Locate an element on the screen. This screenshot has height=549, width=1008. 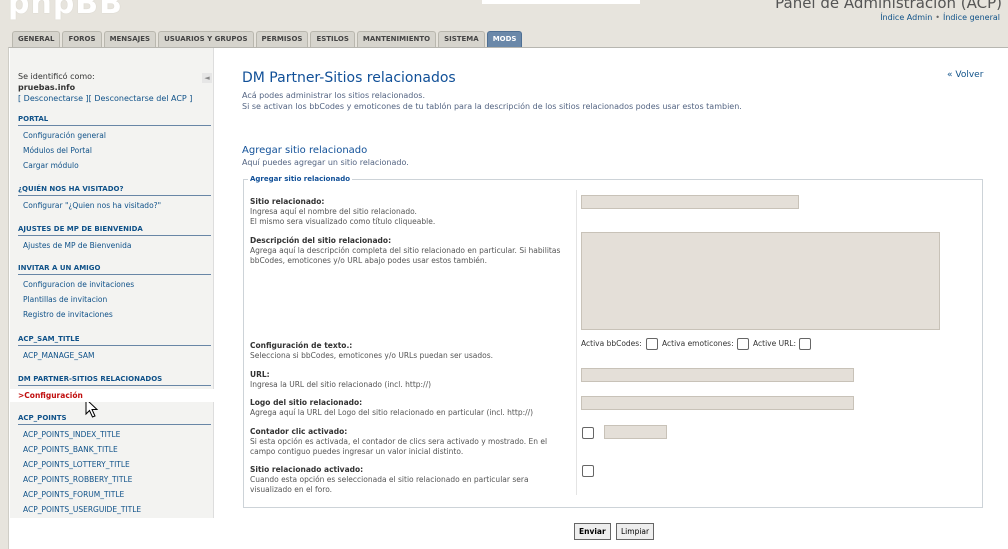
tab-mensajes: MENSAJES is located at coordinates (130, 39).